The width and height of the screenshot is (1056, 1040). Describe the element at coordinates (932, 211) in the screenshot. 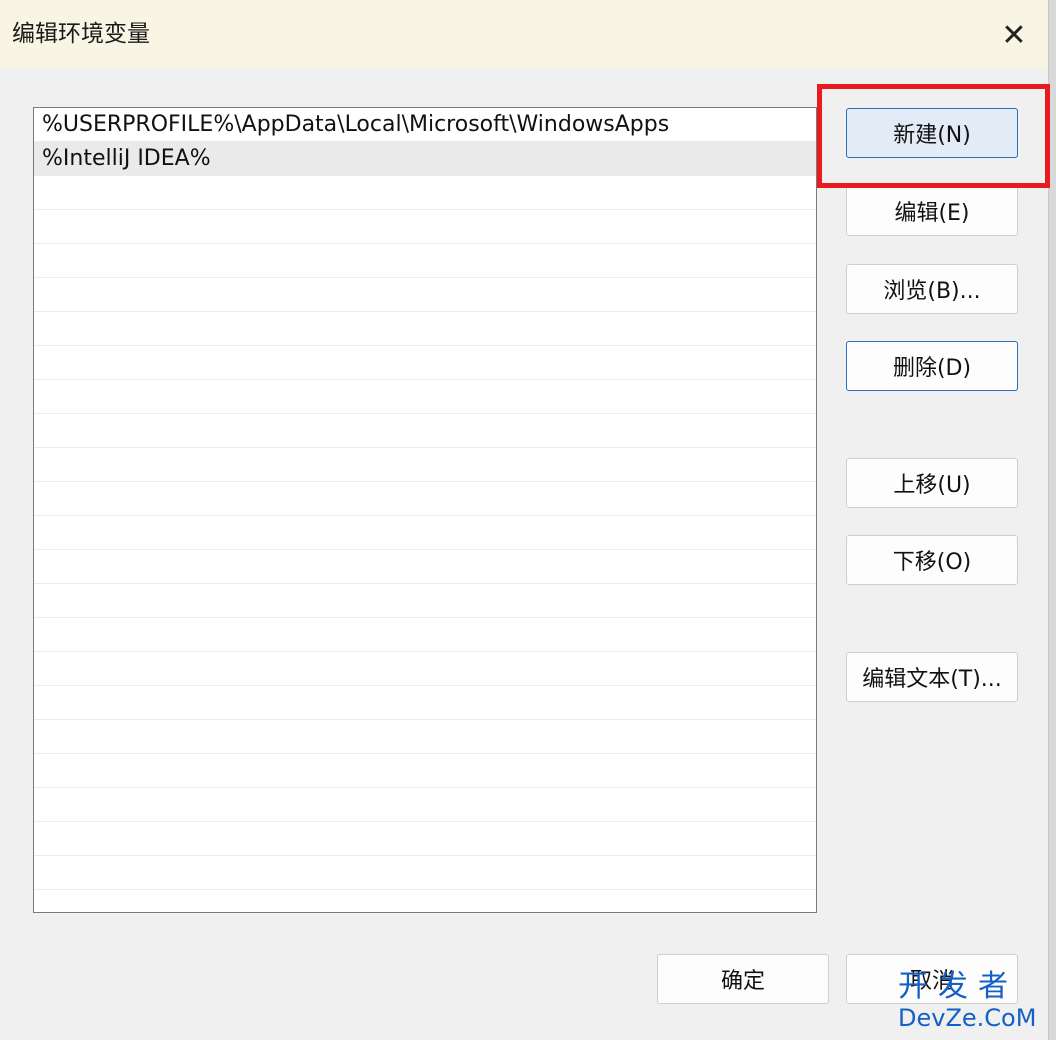

I see `edit-button: 编辑(E)` at that location.